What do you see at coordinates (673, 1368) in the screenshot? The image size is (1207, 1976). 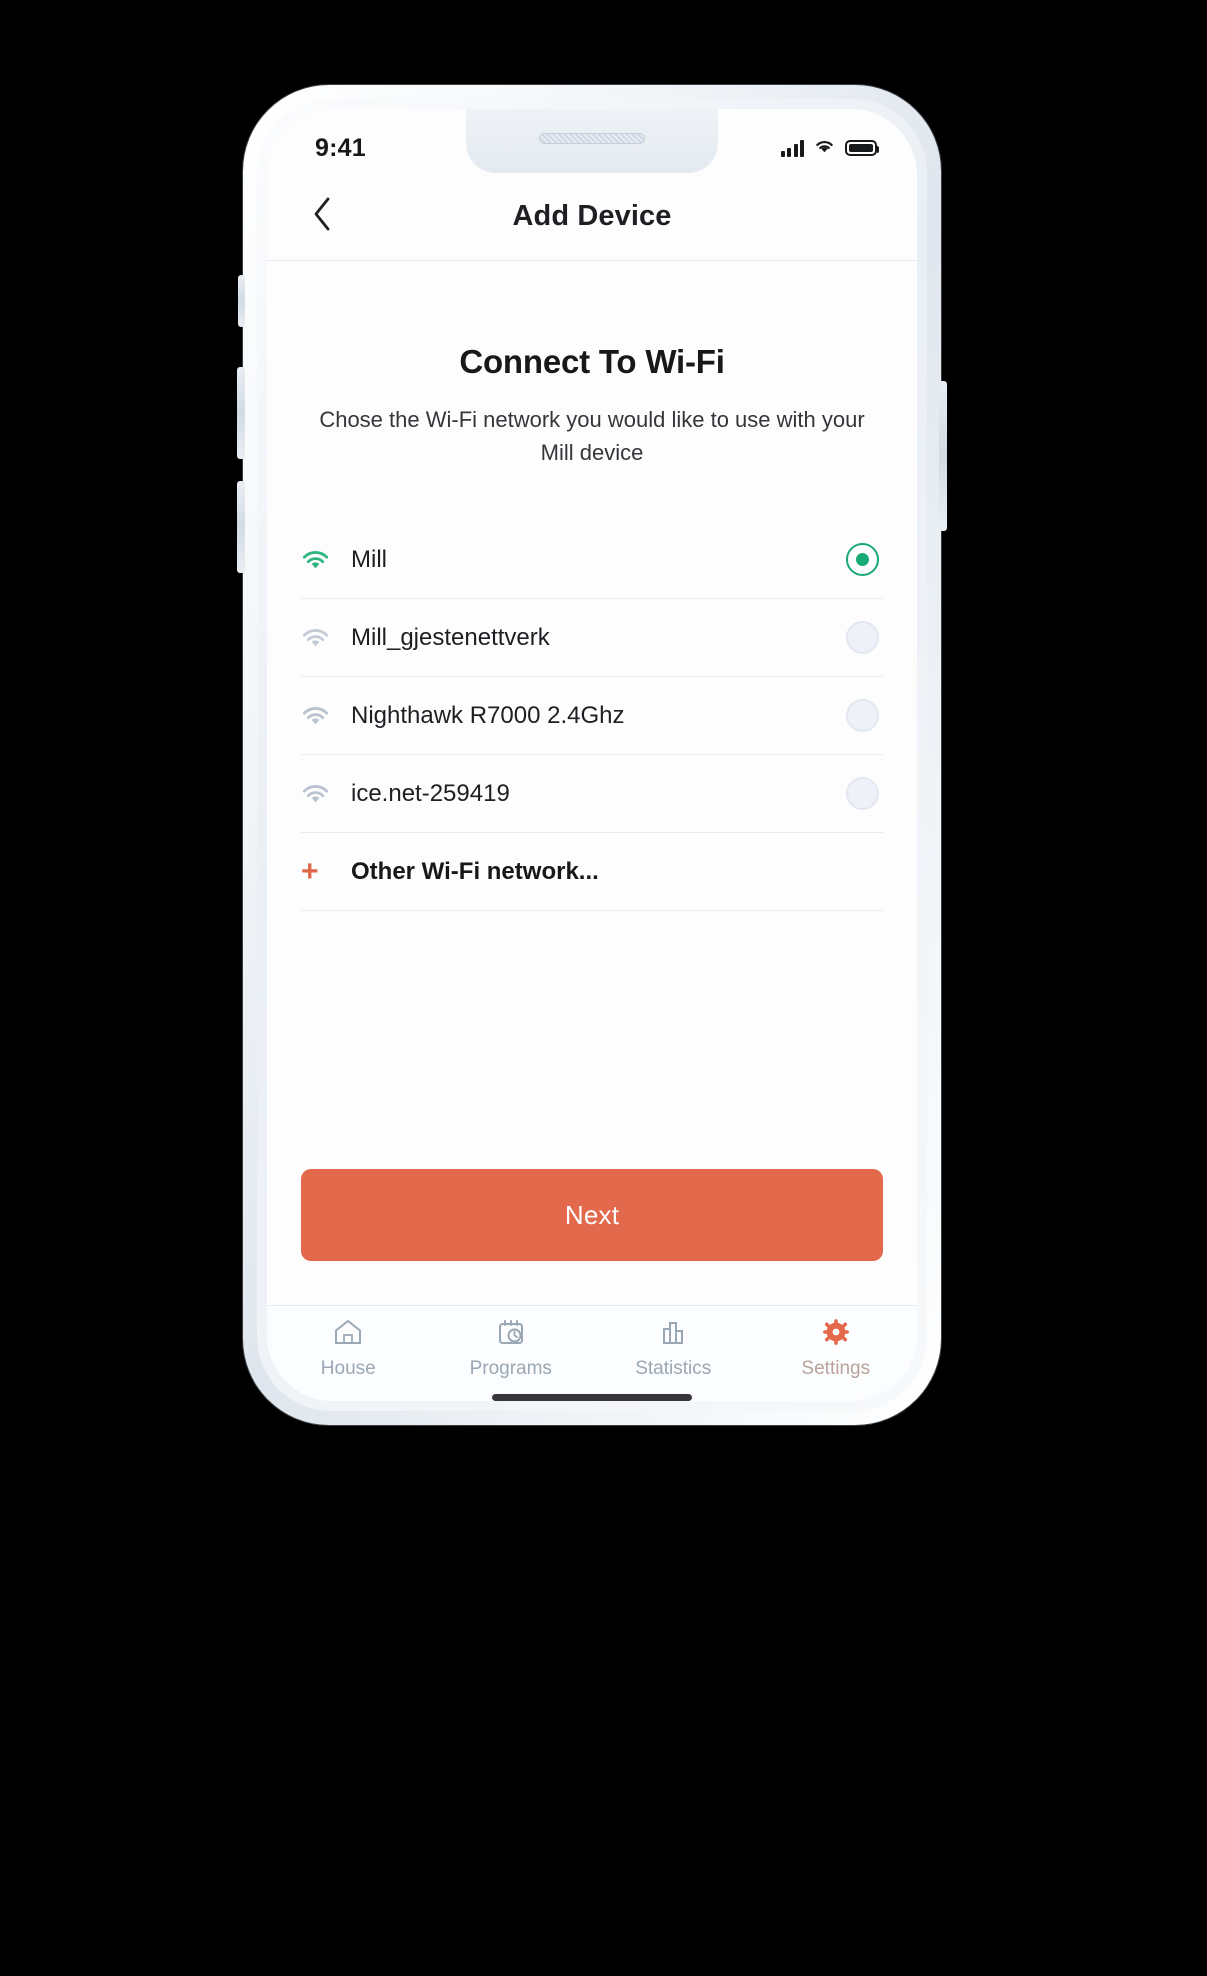 I see `tab-label: Statistics` at bounding box center [673, 1368].